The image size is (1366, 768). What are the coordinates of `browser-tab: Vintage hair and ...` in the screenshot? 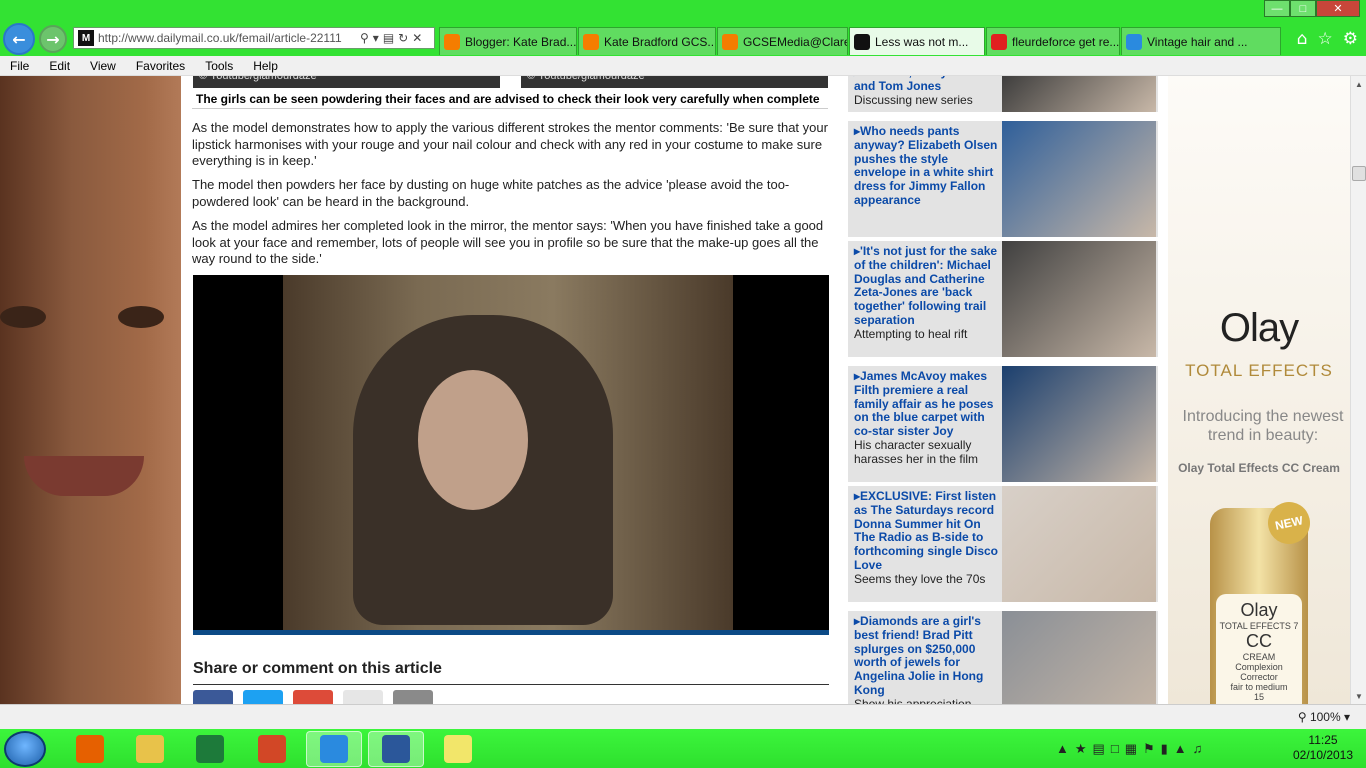 It's located at (1201, 41).